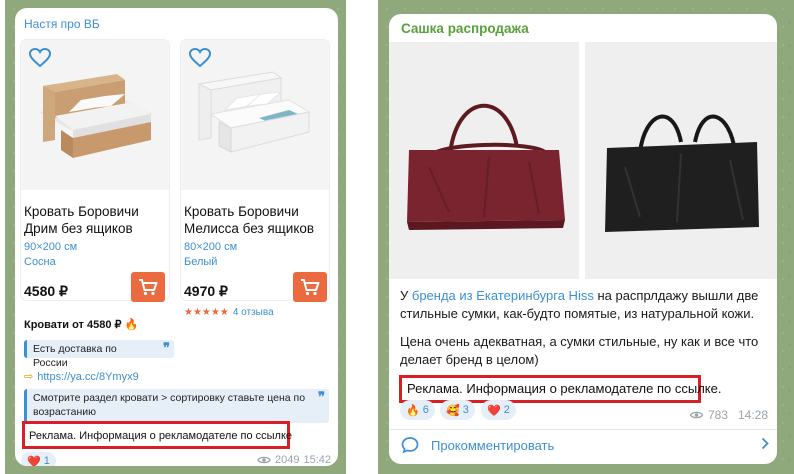 This screenshot has height=474, width=794. What do you see at coordinates (465, 28) in the screenshot?
I see `channel-name: Сашка распродажа` at bounding box center [465, 28].